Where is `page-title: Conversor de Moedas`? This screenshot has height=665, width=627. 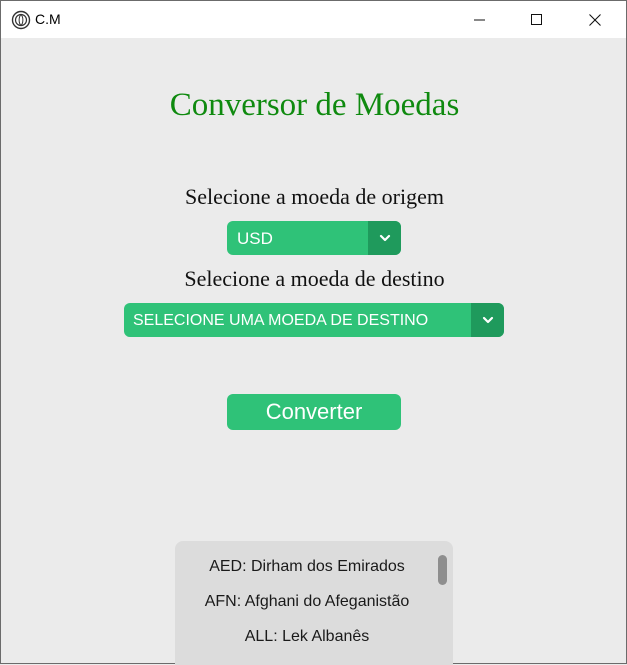
page-title: Conversor de Moedas is located at coordinates (314, 105).